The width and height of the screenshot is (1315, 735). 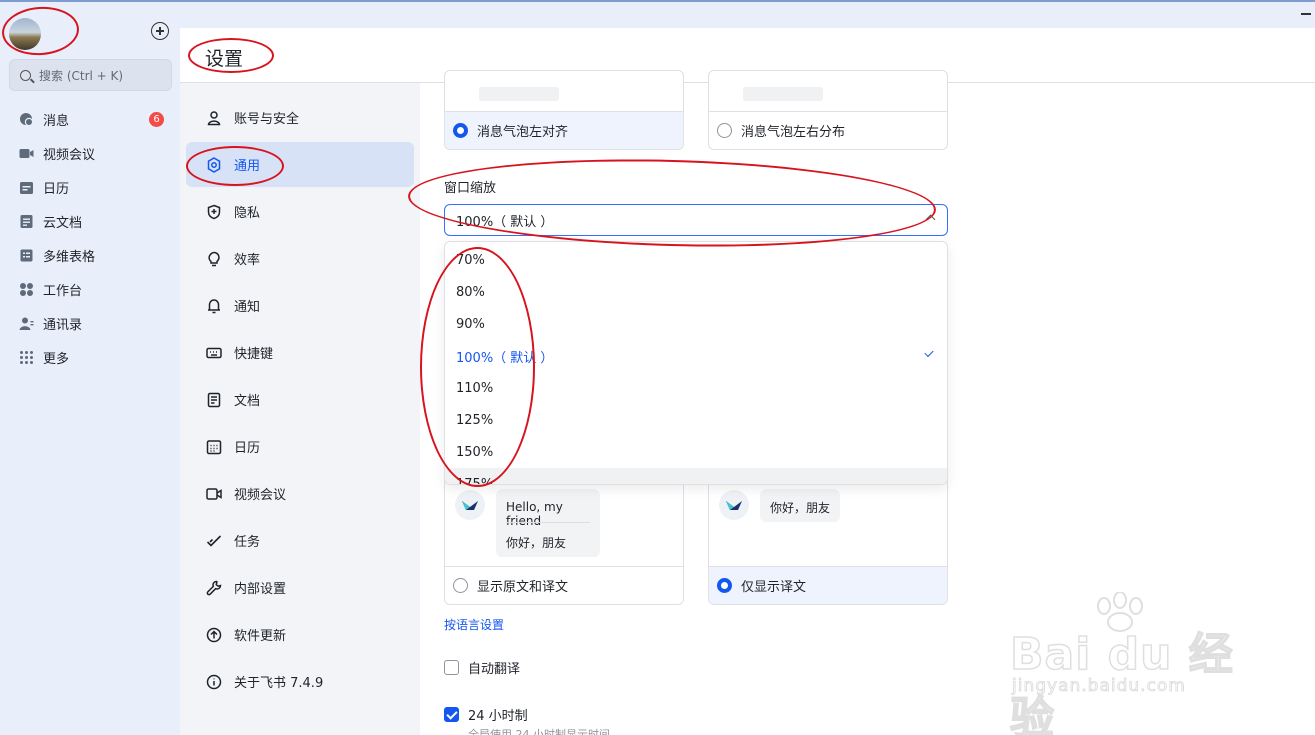 What do you see at coordinates (247, 448) in the screenshot?
I see `settings-nav-label: 日历` at bounding box center [247, 448].